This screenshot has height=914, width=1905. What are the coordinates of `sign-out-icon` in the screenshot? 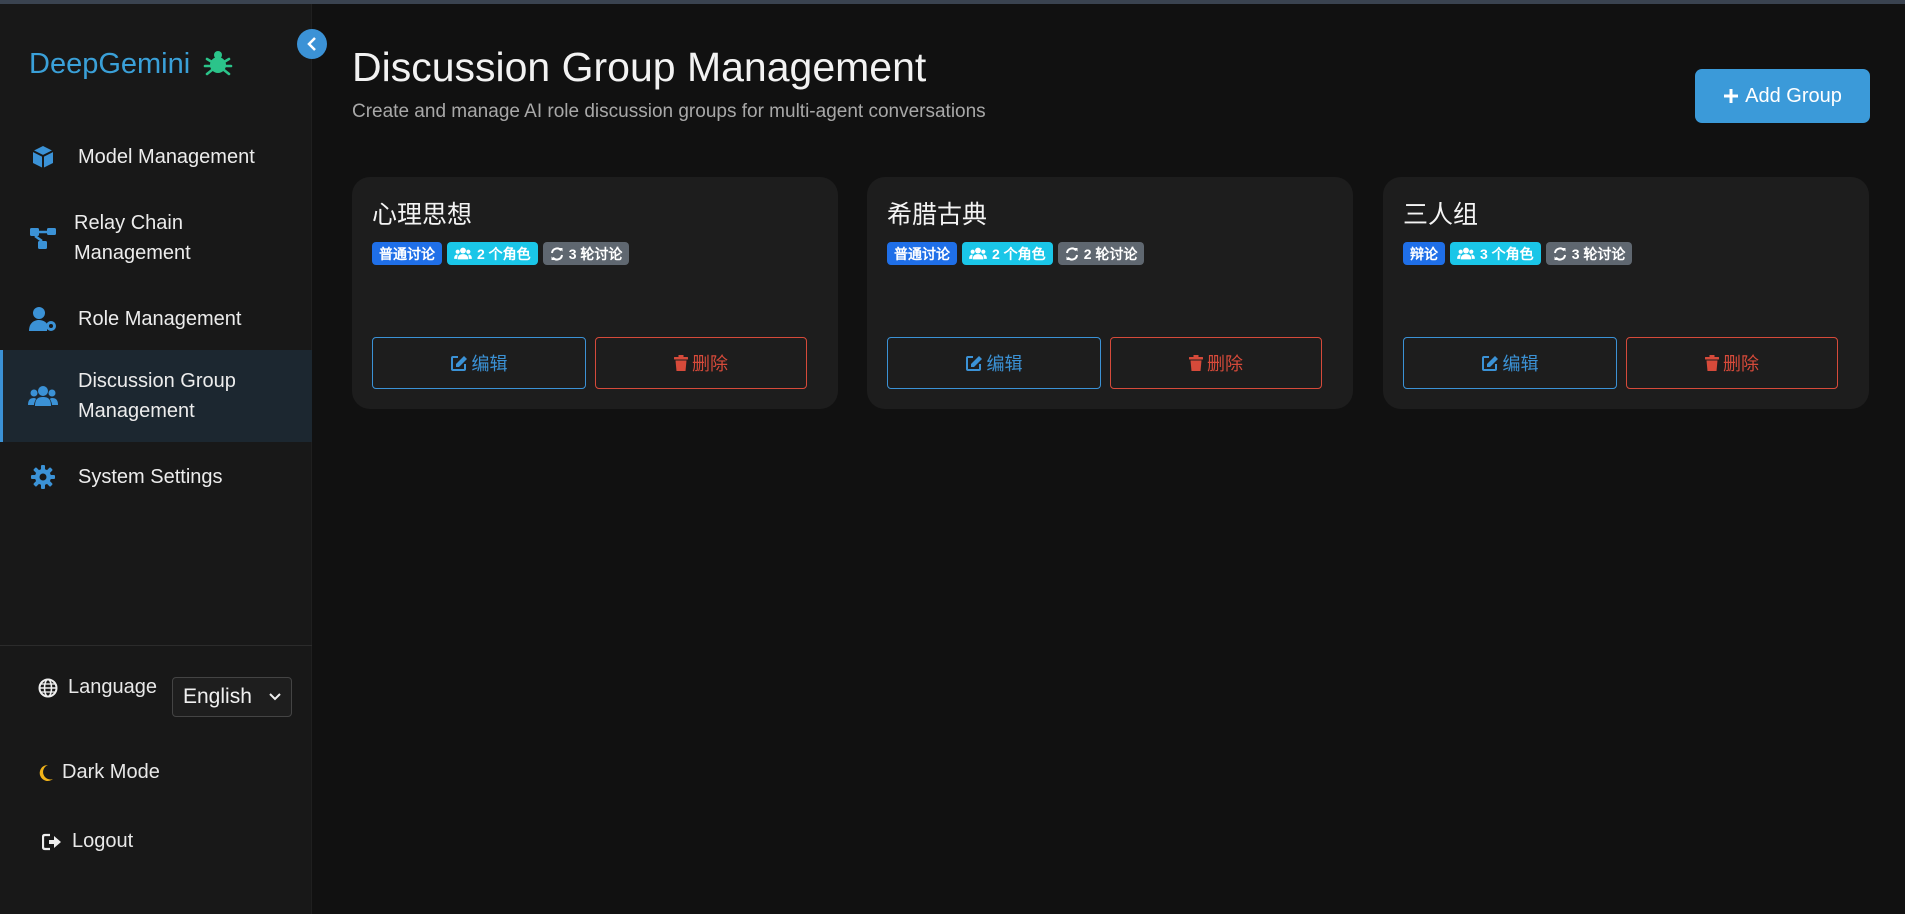 It's located at (51, 841).